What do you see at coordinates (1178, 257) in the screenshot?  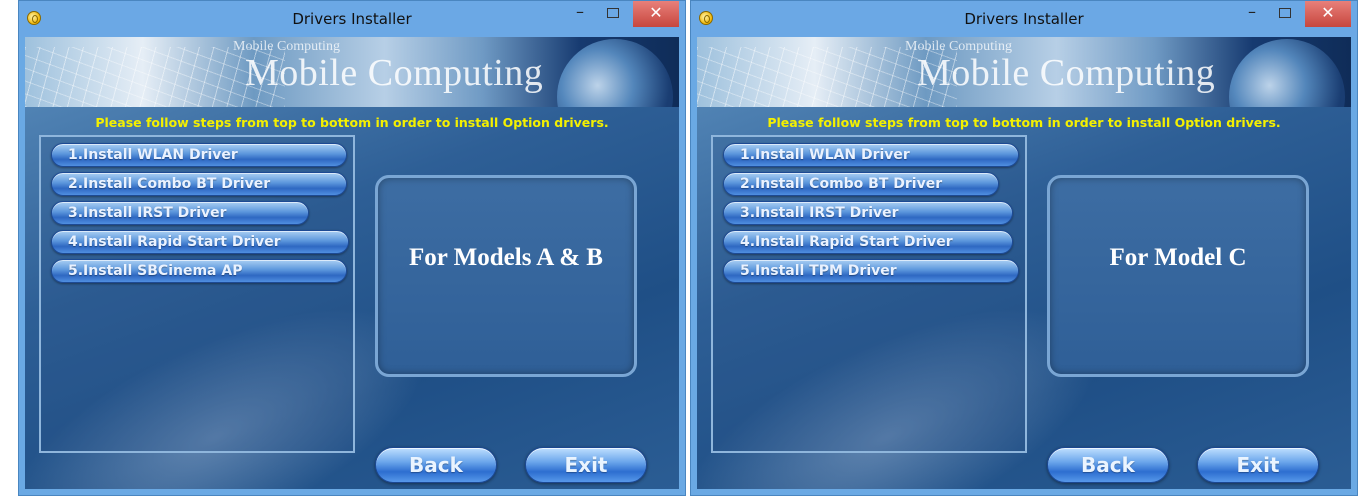 I see `model-label: For Model C` at bounding box center [1178, 257].